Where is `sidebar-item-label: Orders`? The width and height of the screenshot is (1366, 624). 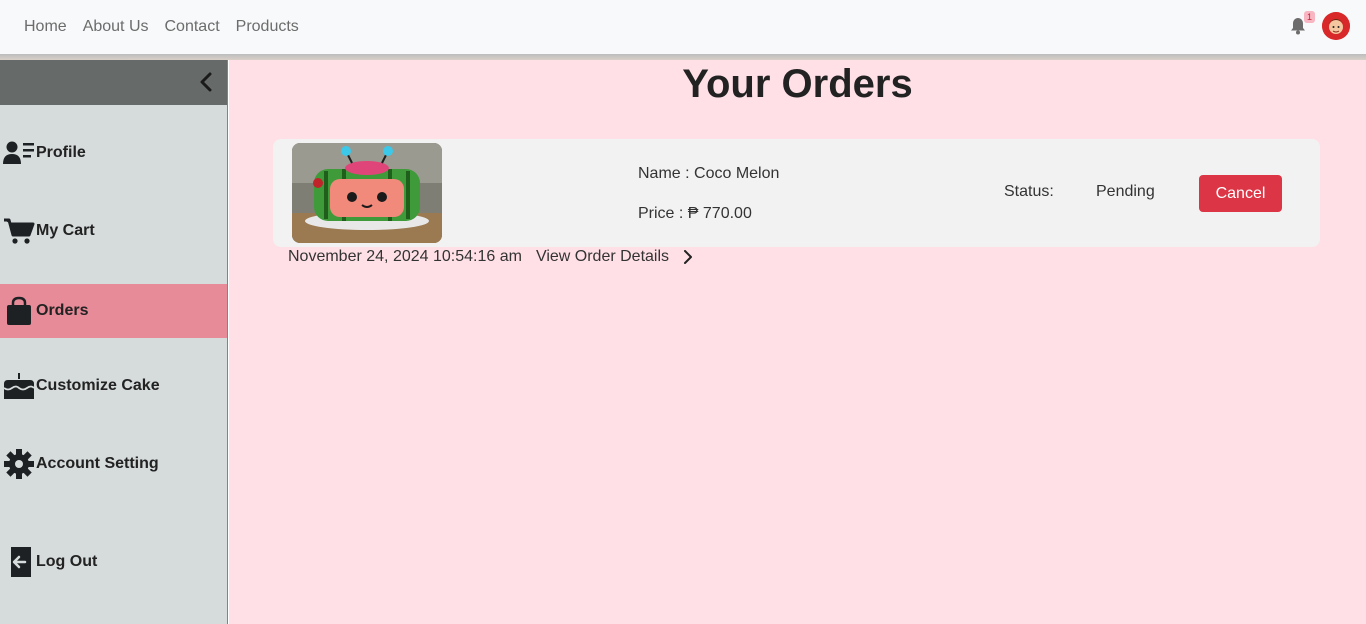
sidebar-item-label: Orders is located at coordinates (62, 310).